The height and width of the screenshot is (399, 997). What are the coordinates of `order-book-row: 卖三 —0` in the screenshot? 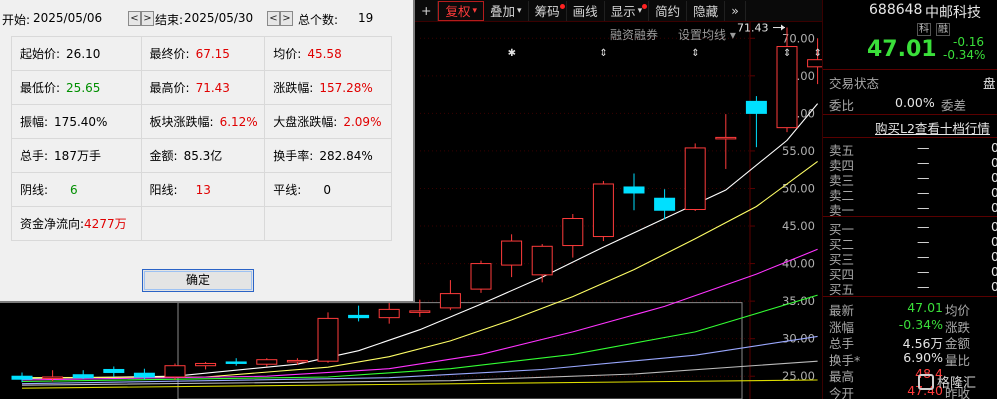 It's located at (910, 179).